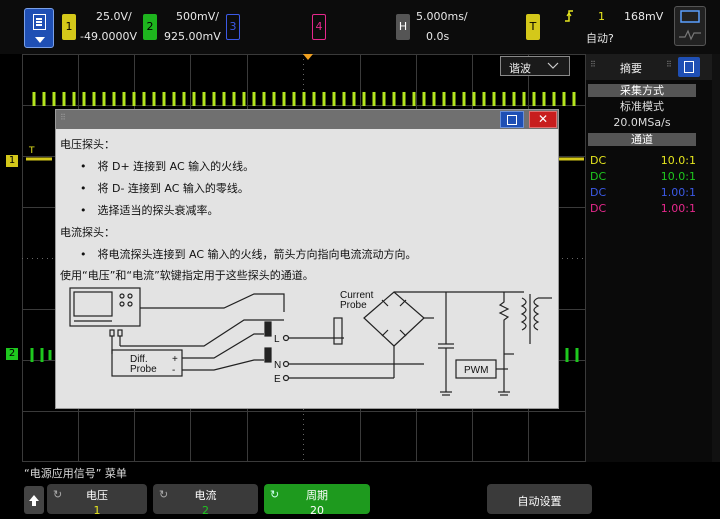  What do you see at coordinates (403, 27) in the screenshot?
I see `horizontal-indicator: H` at bounding box center [403, 27].